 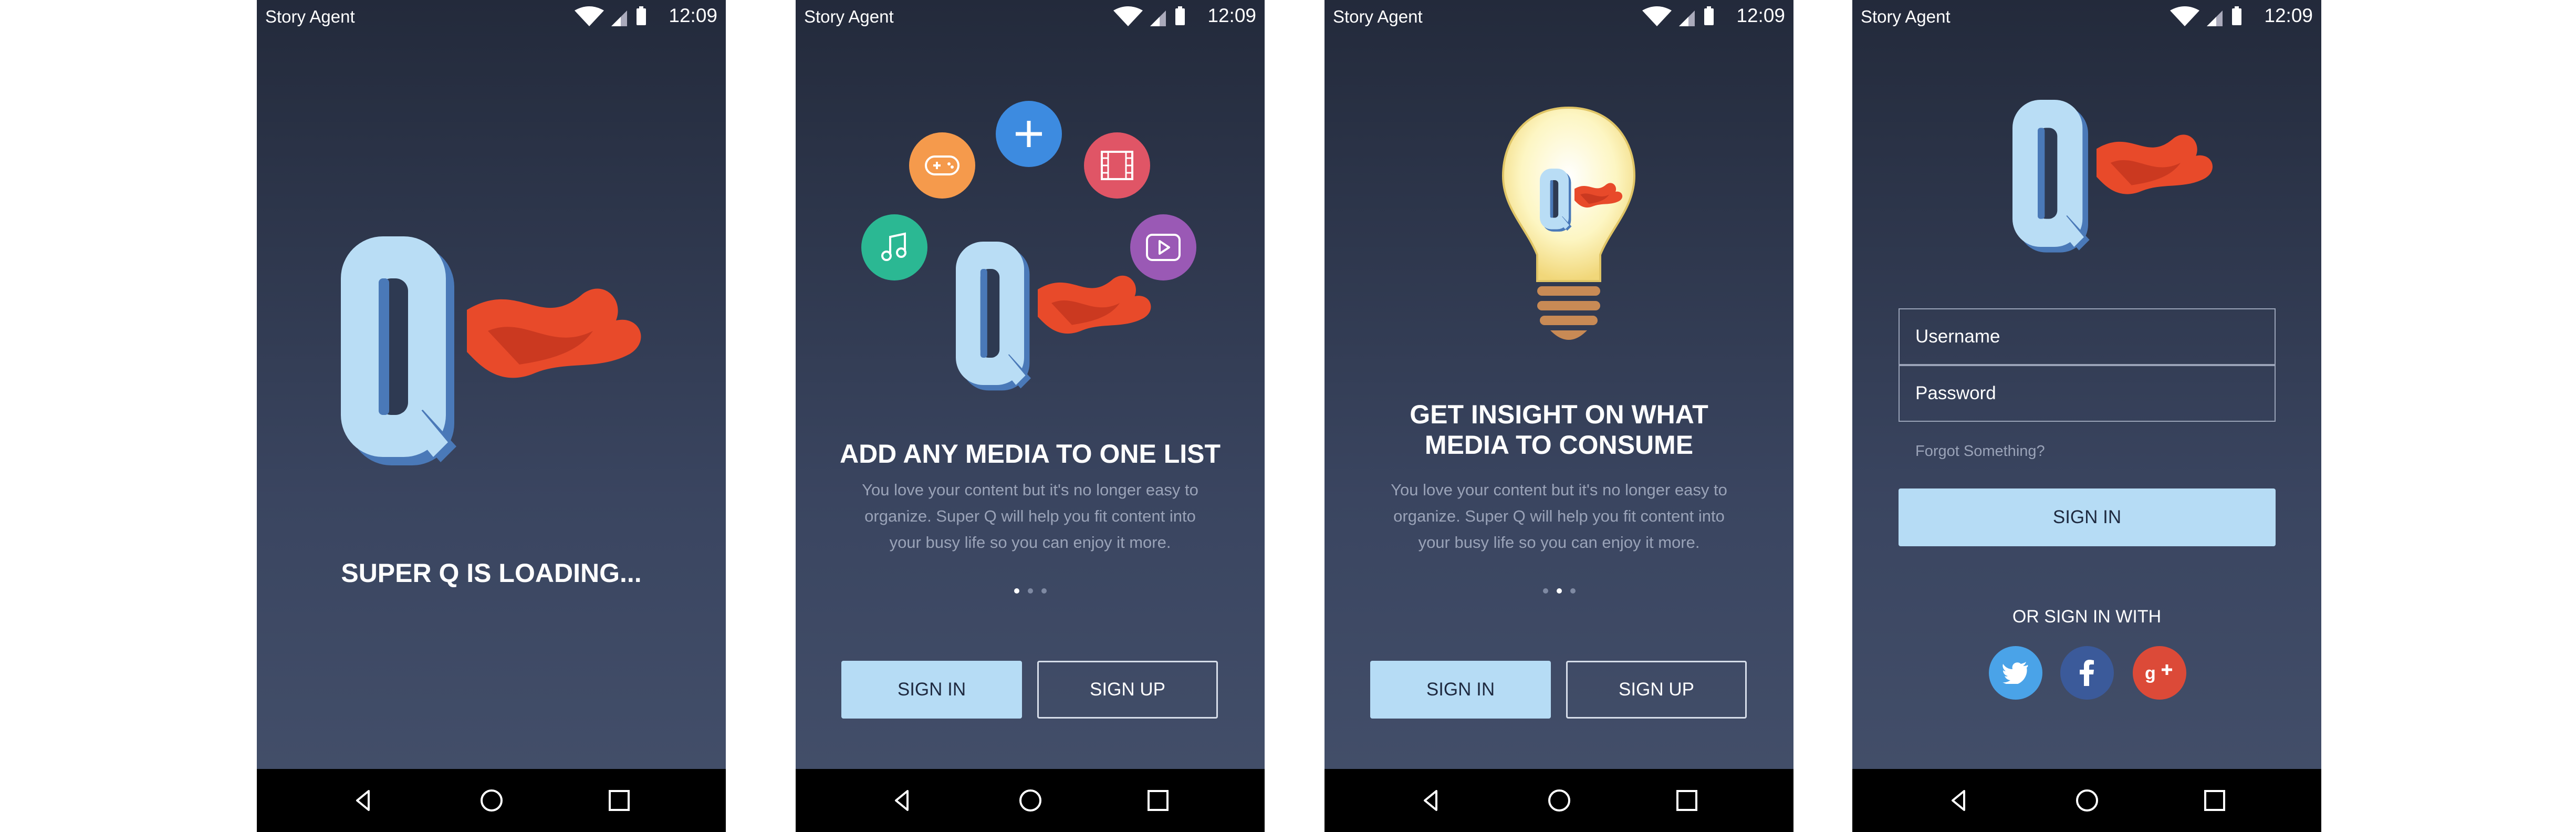 I want to click on password-field: Password, so click(x=2087, y=394).